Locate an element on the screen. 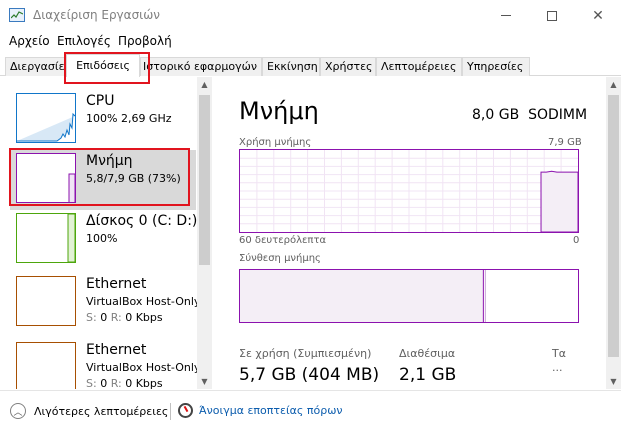 Image resolution: width=621 pixels, height=436 pixels. graph-time-zero: 0 is located at coordinates (576, 240).